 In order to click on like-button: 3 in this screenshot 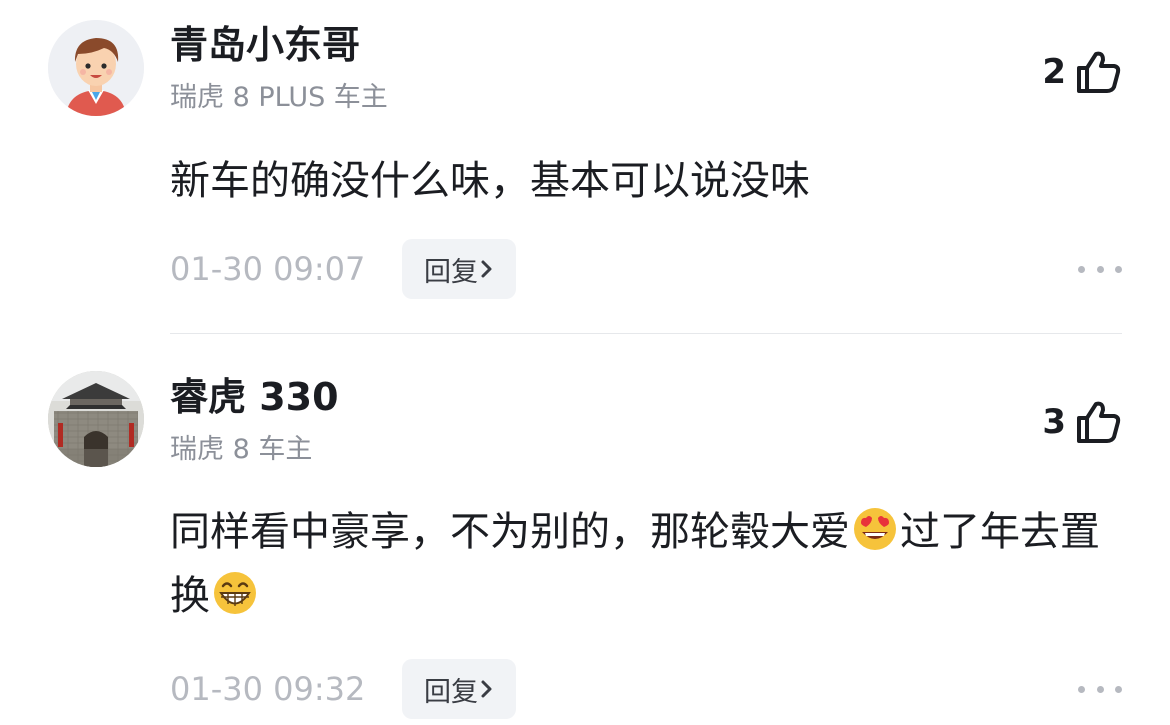, I will do `click(1082, 422)`.